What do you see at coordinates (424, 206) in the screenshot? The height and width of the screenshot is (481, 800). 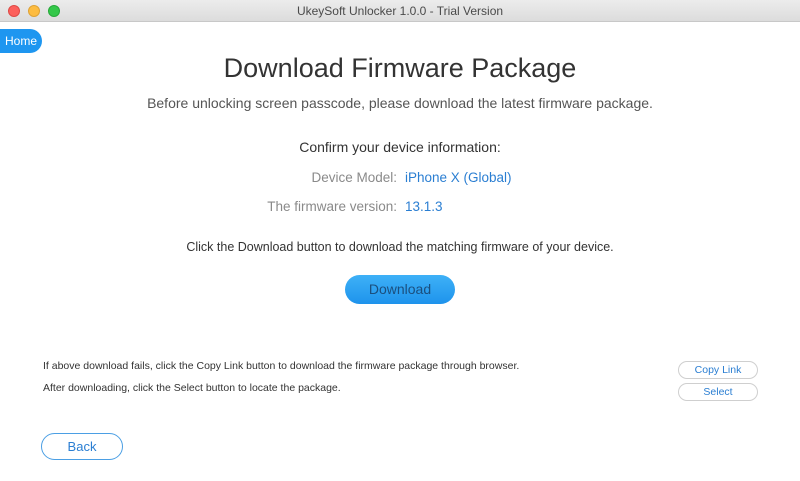 I see `firmware-version-value: 13.1.3` at bounding box center [424, 206].